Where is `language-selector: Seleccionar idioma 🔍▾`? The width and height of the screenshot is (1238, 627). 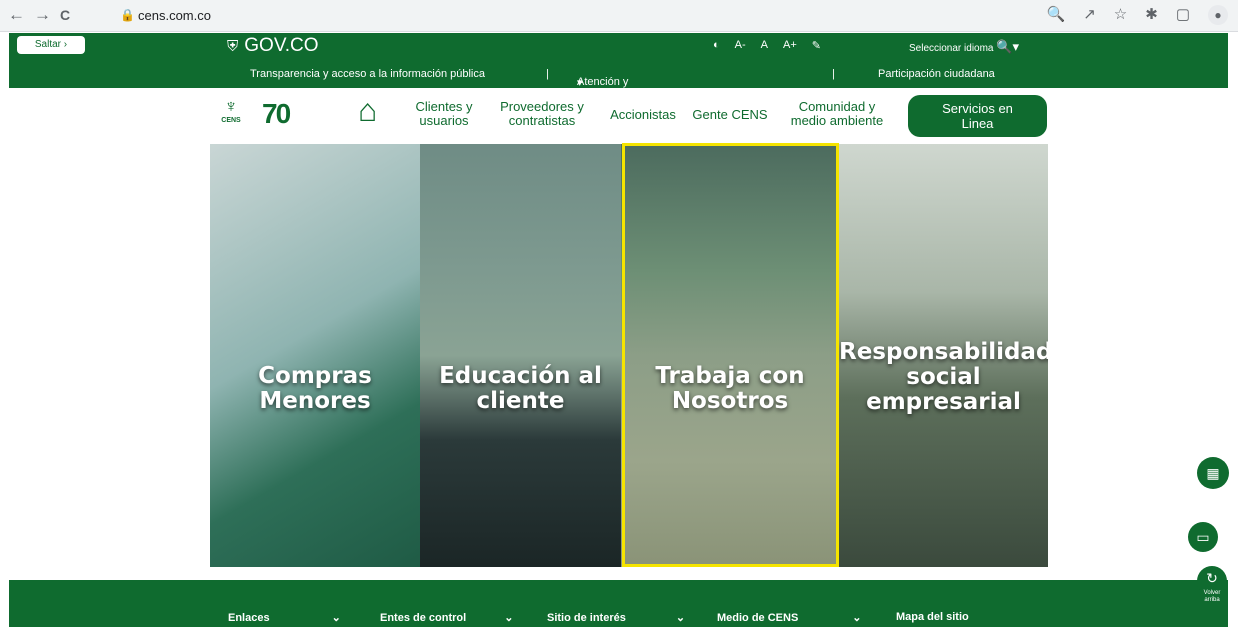
language-selector: Seleccionar idioma 🔍▾ is located at coordinates (964, 47).